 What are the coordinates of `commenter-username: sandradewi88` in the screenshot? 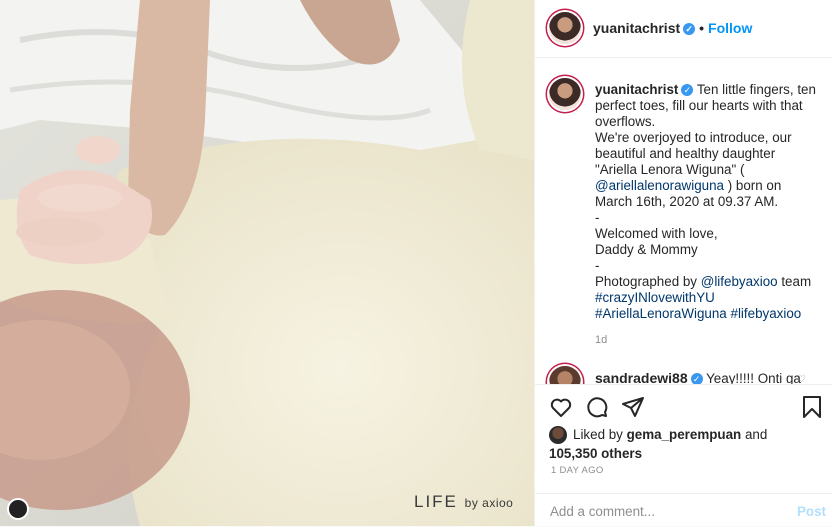 It's located at (641, 377).